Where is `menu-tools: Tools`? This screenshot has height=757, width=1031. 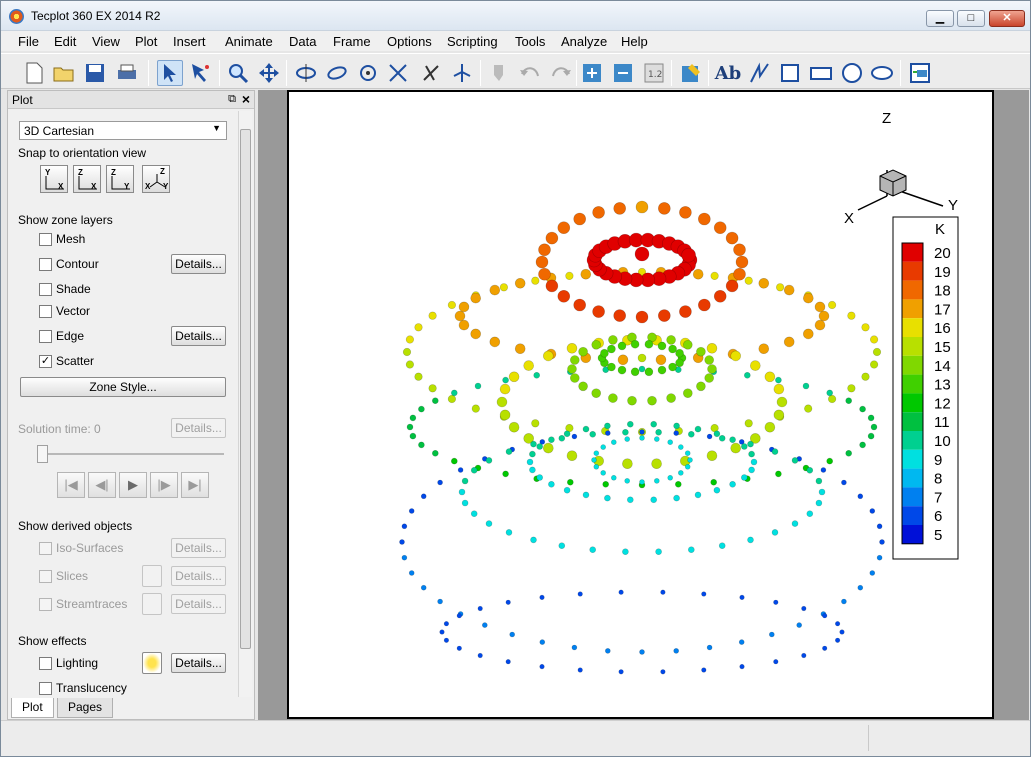
menu-tools: Tools is located at coordinates (530, 41).